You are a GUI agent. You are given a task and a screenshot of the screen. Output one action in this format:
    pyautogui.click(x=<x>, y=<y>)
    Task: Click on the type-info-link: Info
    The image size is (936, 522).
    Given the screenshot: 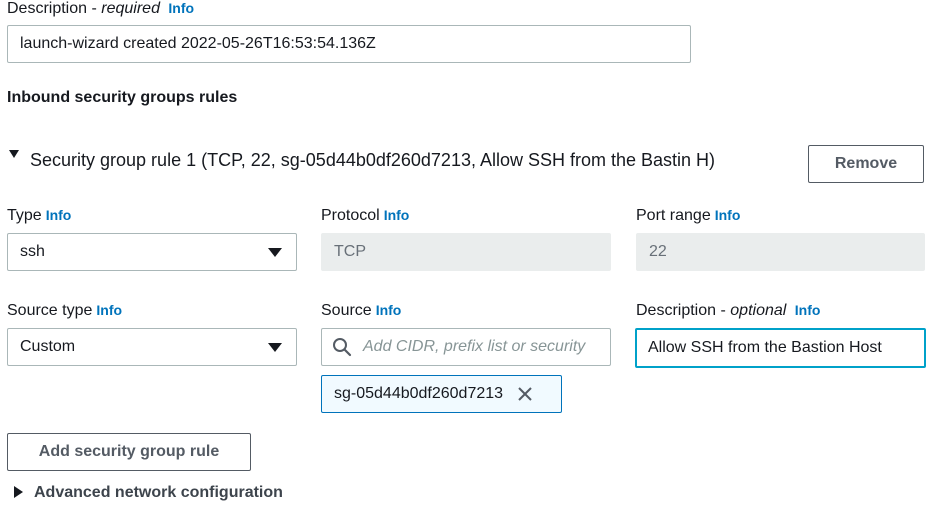 What is the action you would take?
    pyautogui.click(x=59, y=215)
    